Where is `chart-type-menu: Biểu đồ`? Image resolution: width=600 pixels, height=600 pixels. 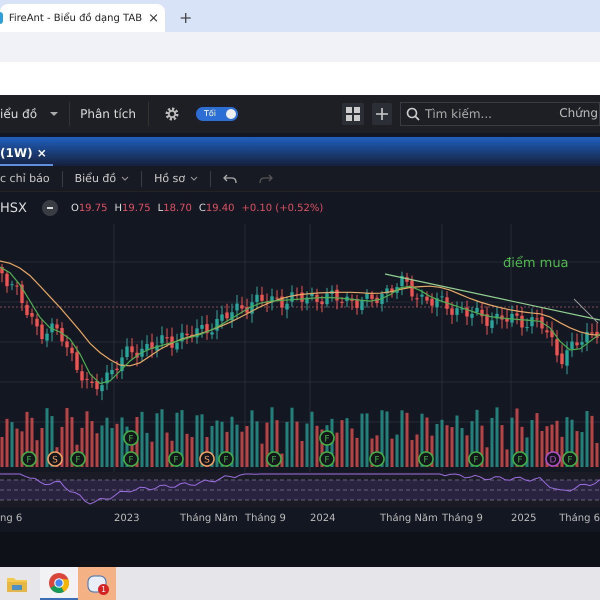
chart-type-menu: Biểu đồ is located at coordinates (102, 178).